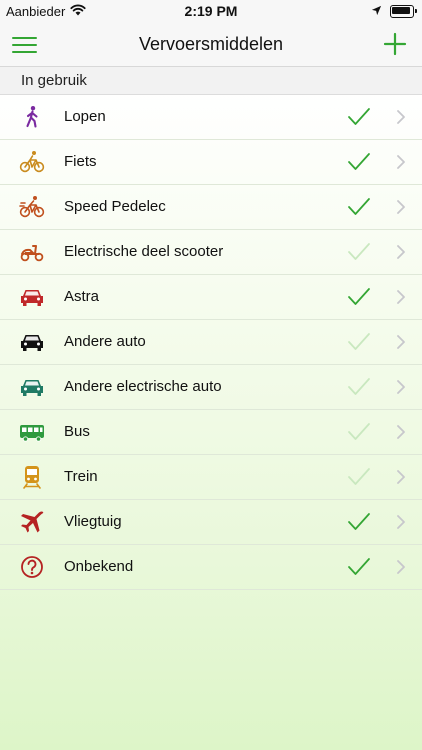 The image size is (422, 750). What do you see at coordinates (143, 386) in the screenshot?
I see `item-label: Andere electrische auto` at bounding box center [143, 386].